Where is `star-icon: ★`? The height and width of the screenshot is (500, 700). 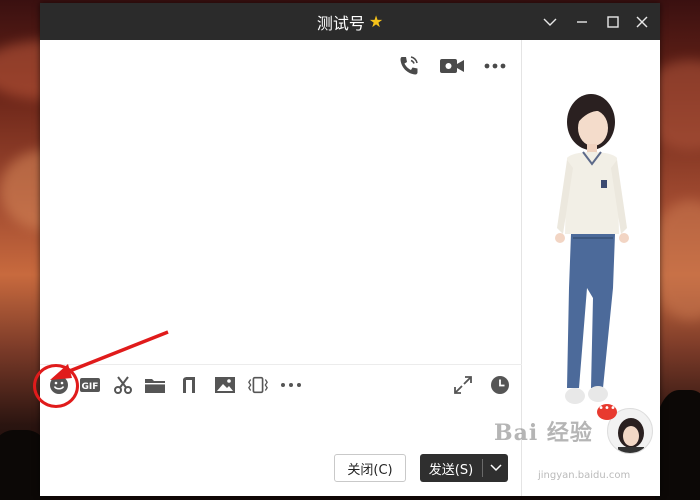
star-icon: ★ is located at coordinates (376, 21).